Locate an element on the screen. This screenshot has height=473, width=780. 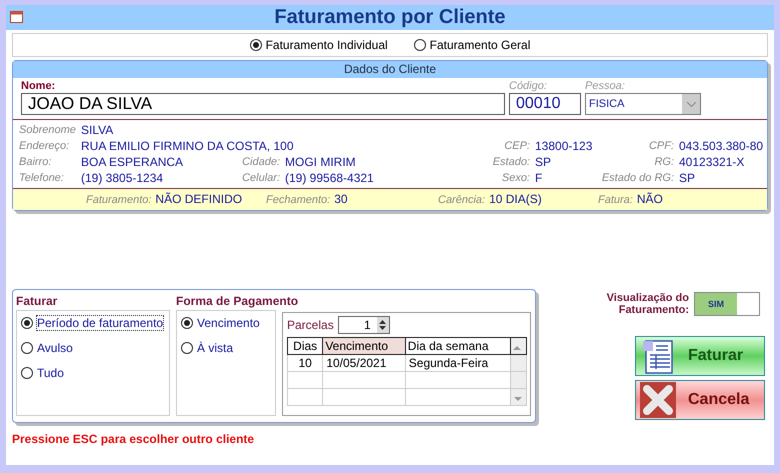
billing-radio: Avulso is located at coordinates (93, 348).